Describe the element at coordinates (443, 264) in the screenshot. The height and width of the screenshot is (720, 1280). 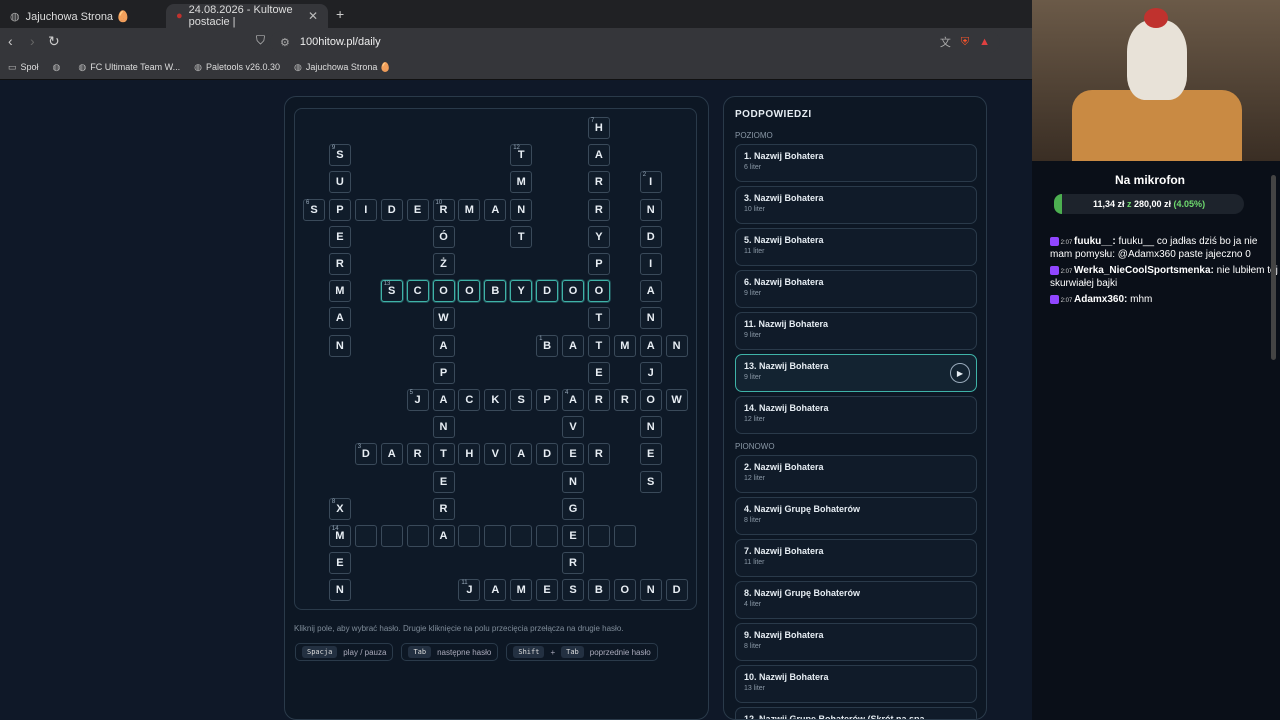
I see `crossword-cell: Ż` at that location.